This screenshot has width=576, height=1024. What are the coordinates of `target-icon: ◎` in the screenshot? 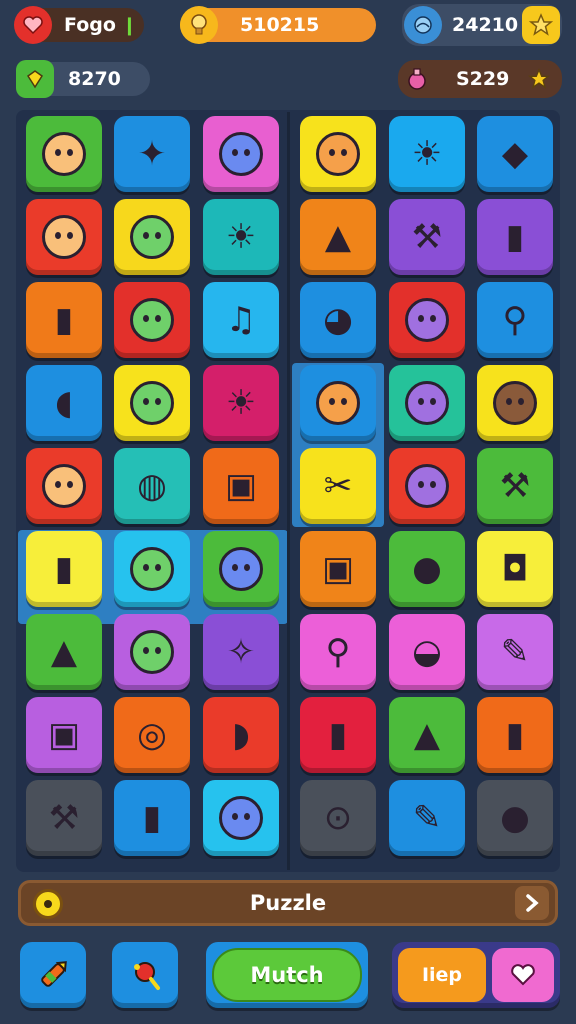 It's located at (152, 735).